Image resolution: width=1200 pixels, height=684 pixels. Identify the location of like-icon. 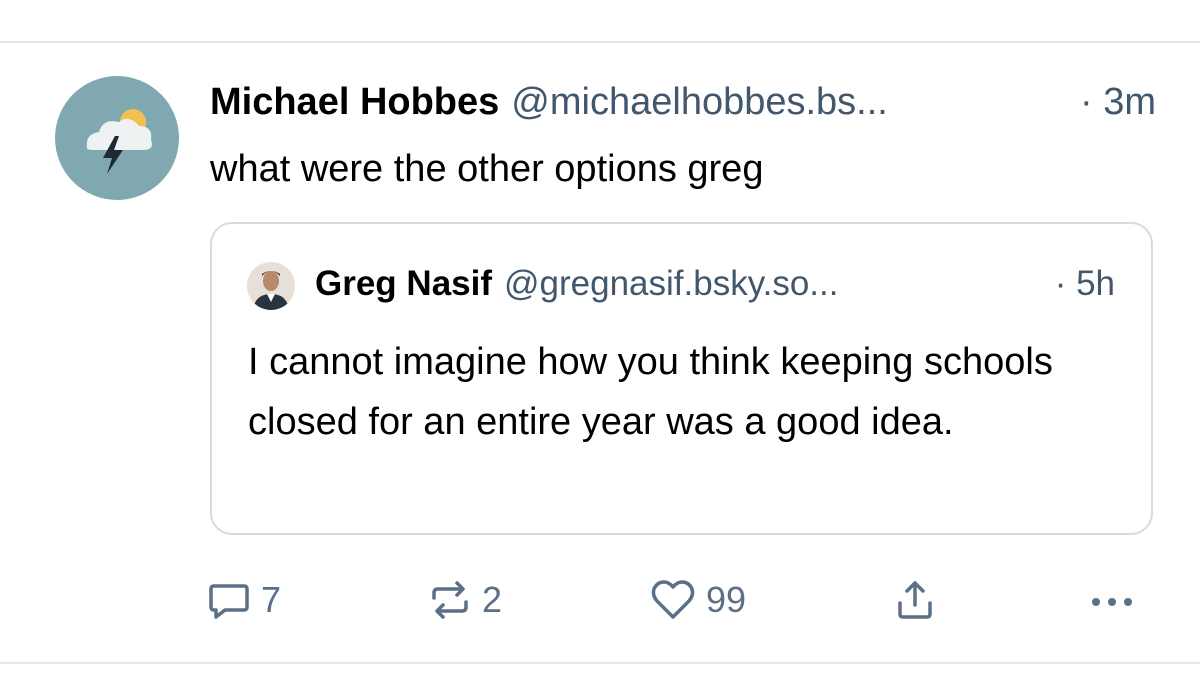
(673, 599).